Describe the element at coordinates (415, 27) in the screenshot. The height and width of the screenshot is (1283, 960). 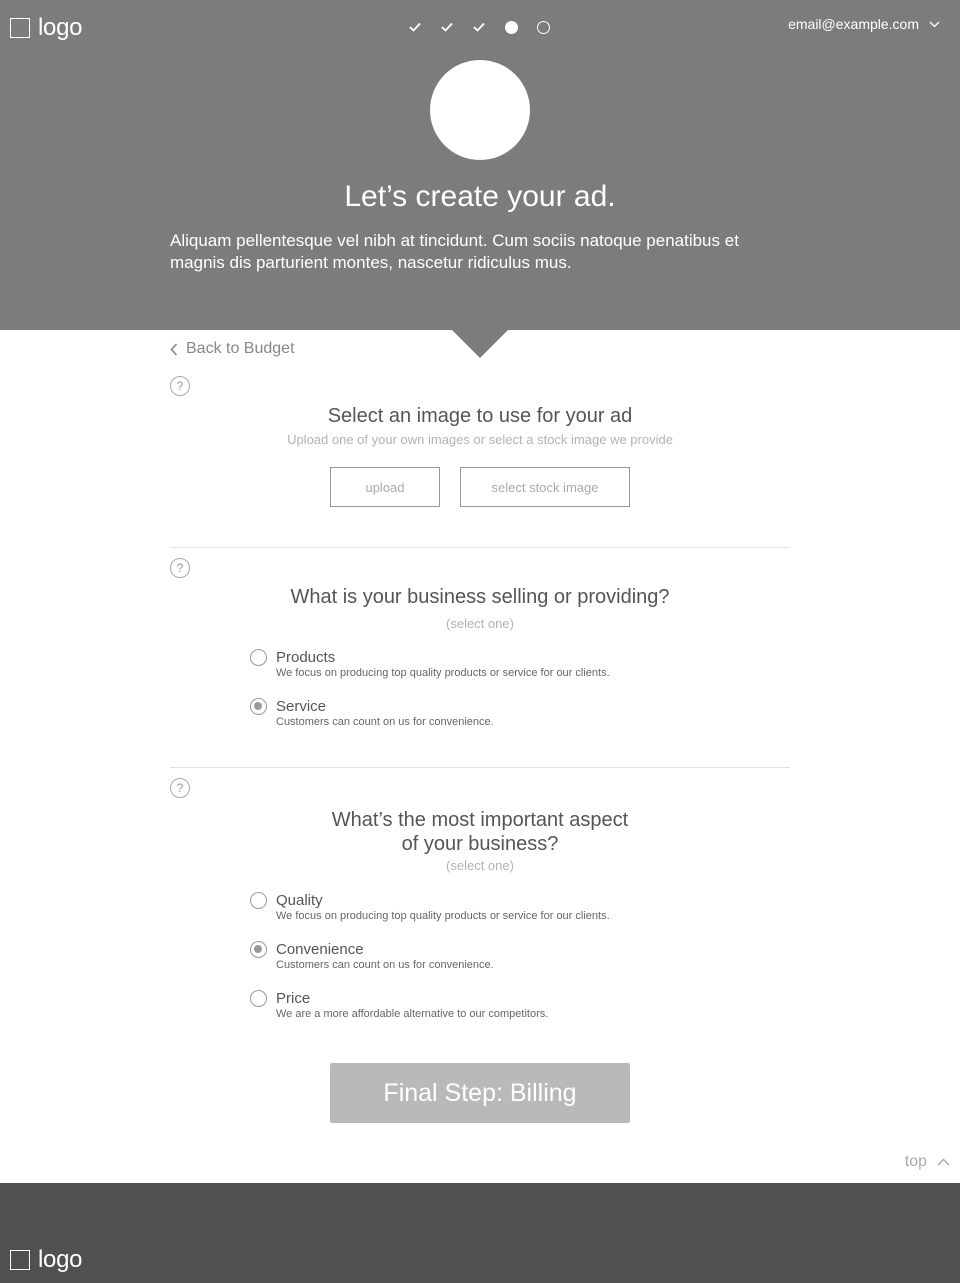
I see `step-1-complete-check-icon` at that location.